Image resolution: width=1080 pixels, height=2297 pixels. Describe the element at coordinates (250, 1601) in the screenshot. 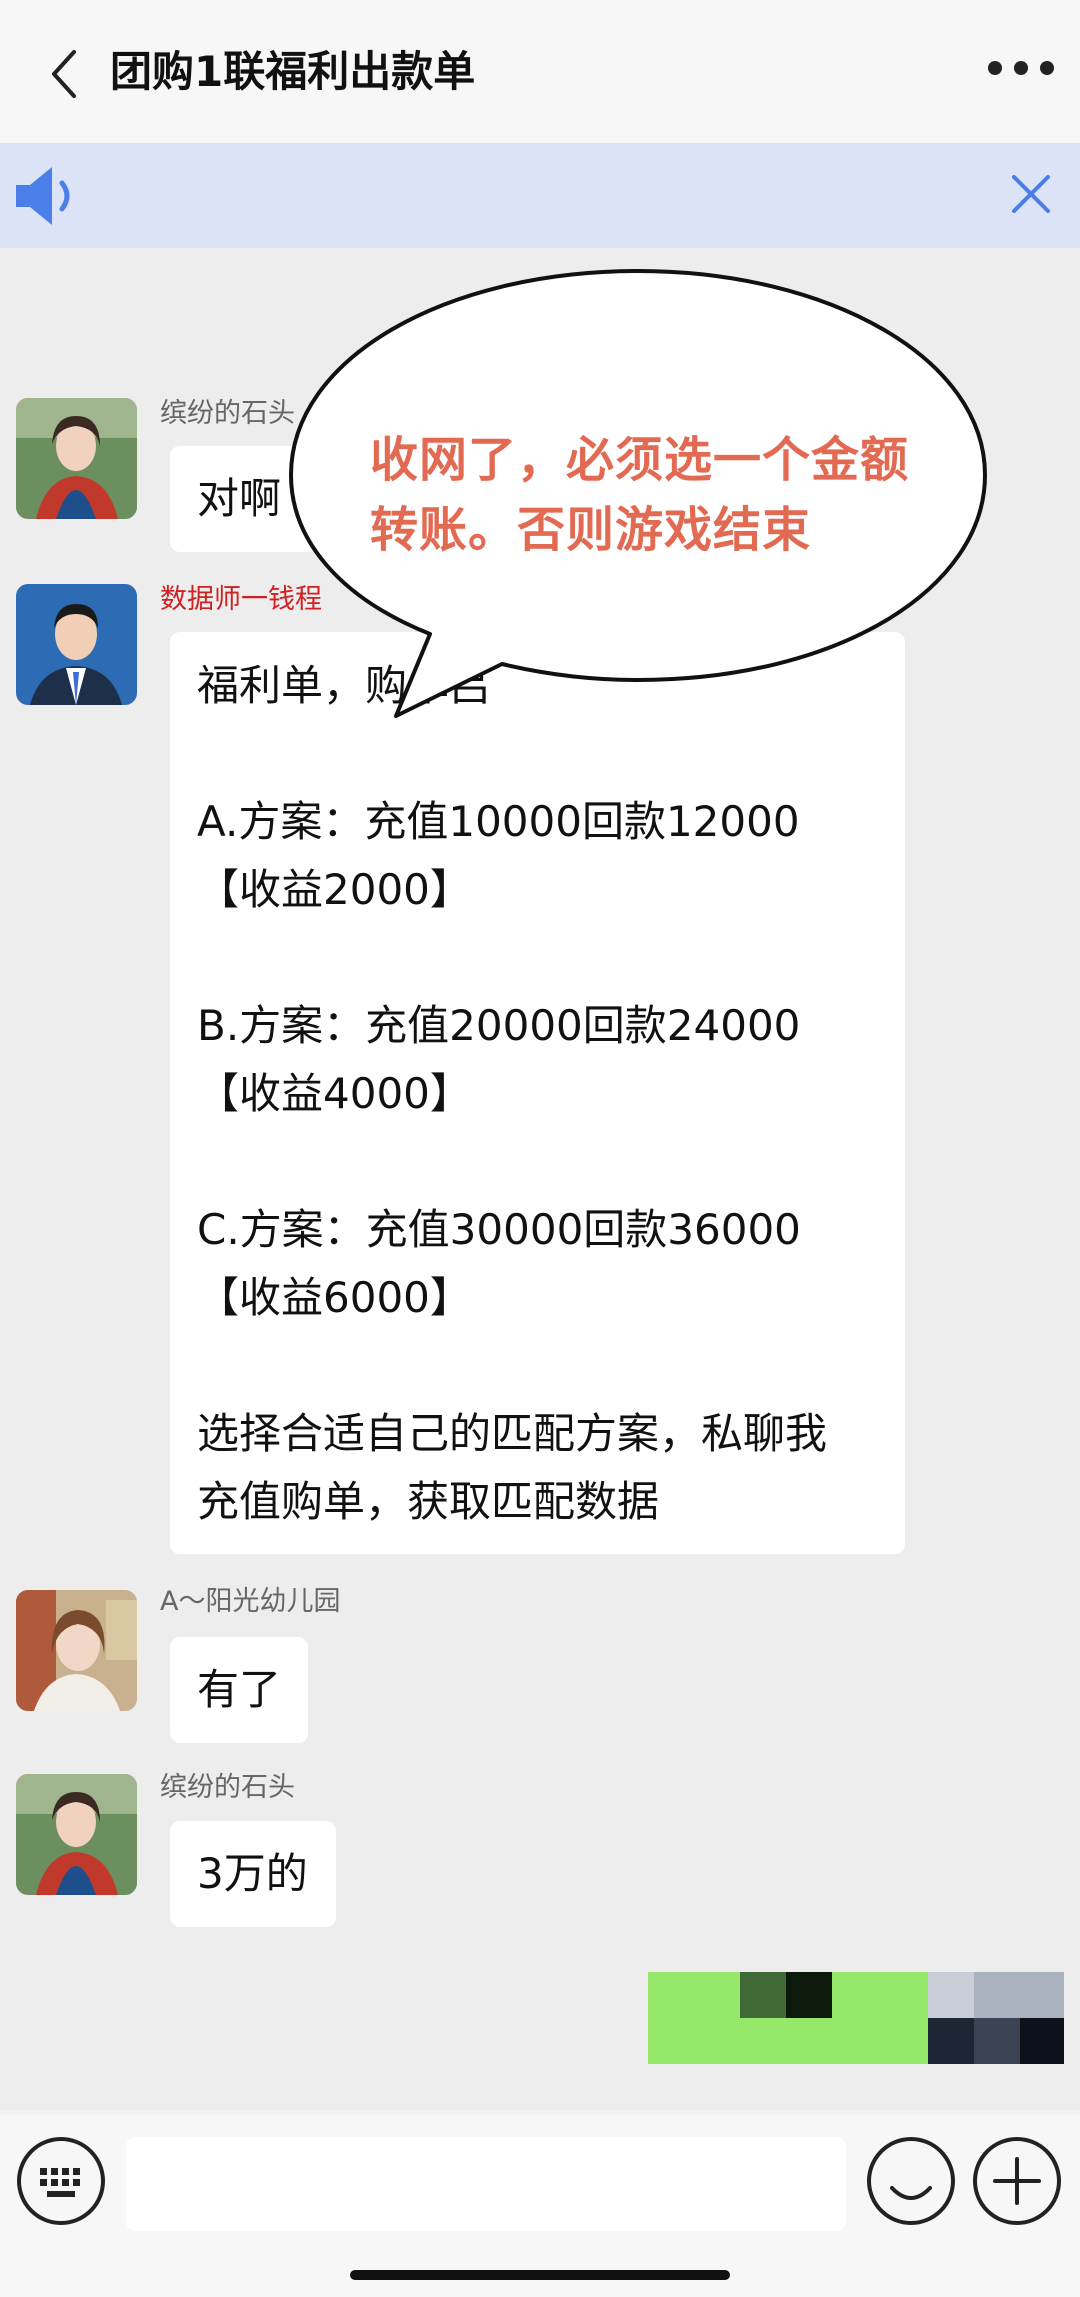

I see `sender-name: A～阳光幼儿园` at that location.